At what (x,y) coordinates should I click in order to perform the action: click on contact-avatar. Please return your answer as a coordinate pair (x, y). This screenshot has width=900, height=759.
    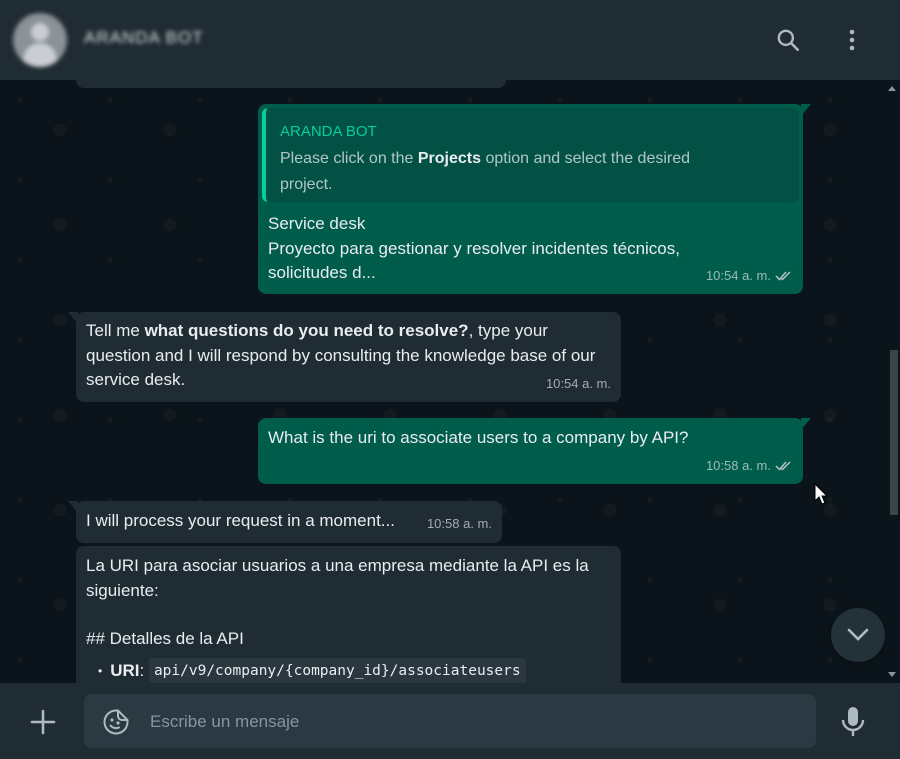
    Looking at the image, I should click on (40, 40).